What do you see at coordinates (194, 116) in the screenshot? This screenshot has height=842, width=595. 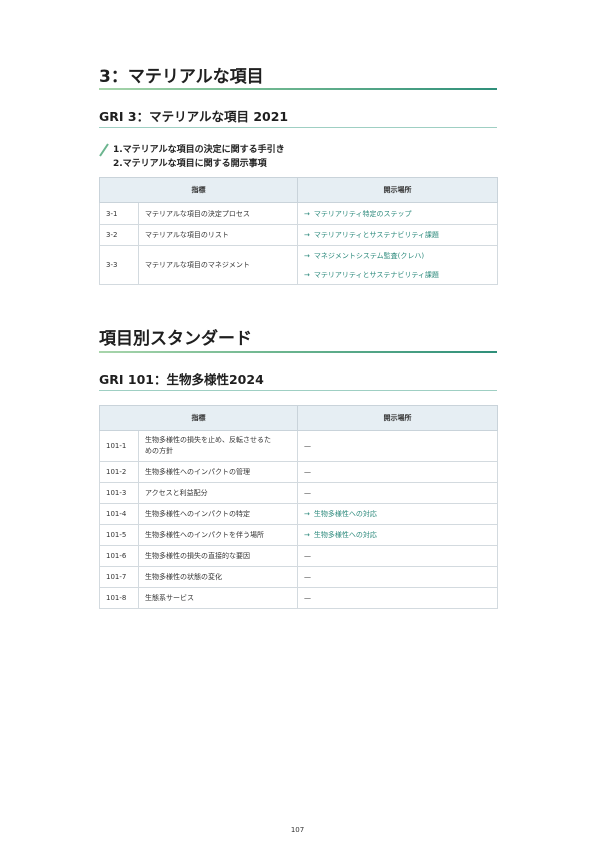 I see `subsection-title-gri3: GRI 3：マテリアルな項目 2021` at bounding box center [194, 116].